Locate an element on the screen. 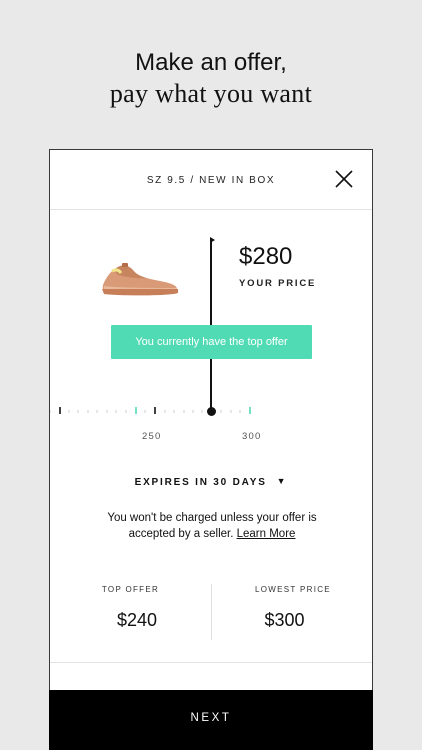 This screenshot has width=422, height=750. card-divider is located at coordinates (211, 662).